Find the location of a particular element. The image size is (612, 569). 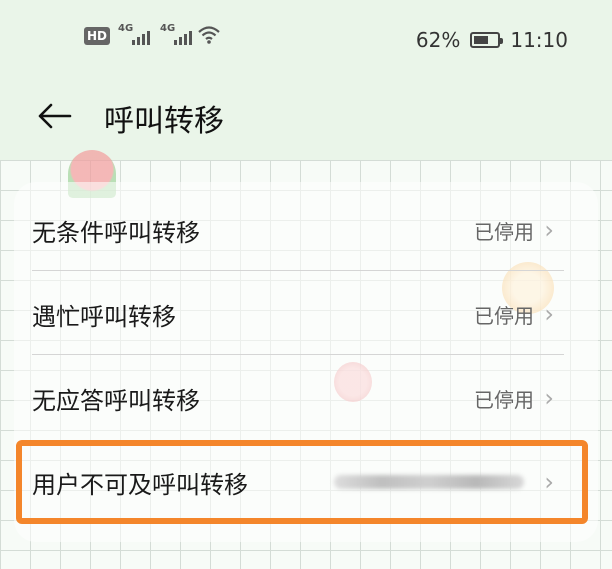

back-button is located at coordinates (54, 116).